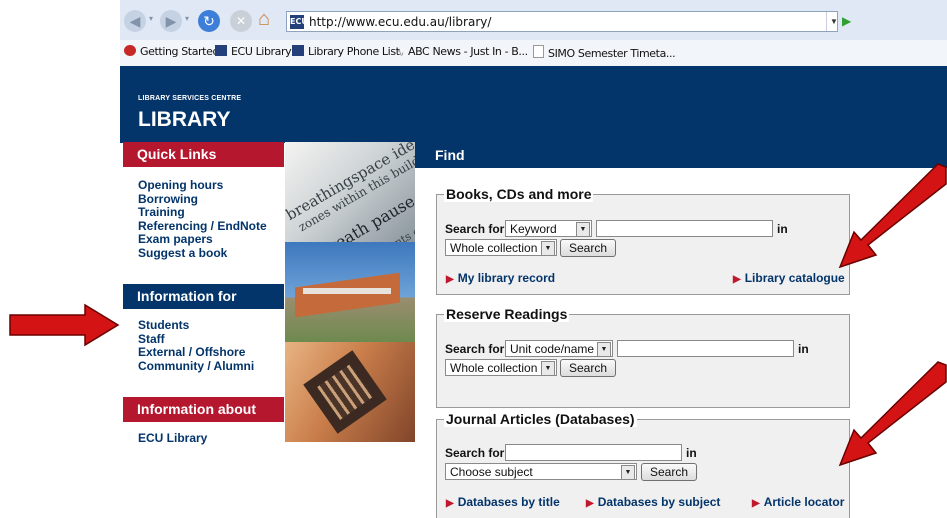 The width and height of the screenshot is (947, 518). I want to click on information-for-heading: Information for, so click(203, 296).